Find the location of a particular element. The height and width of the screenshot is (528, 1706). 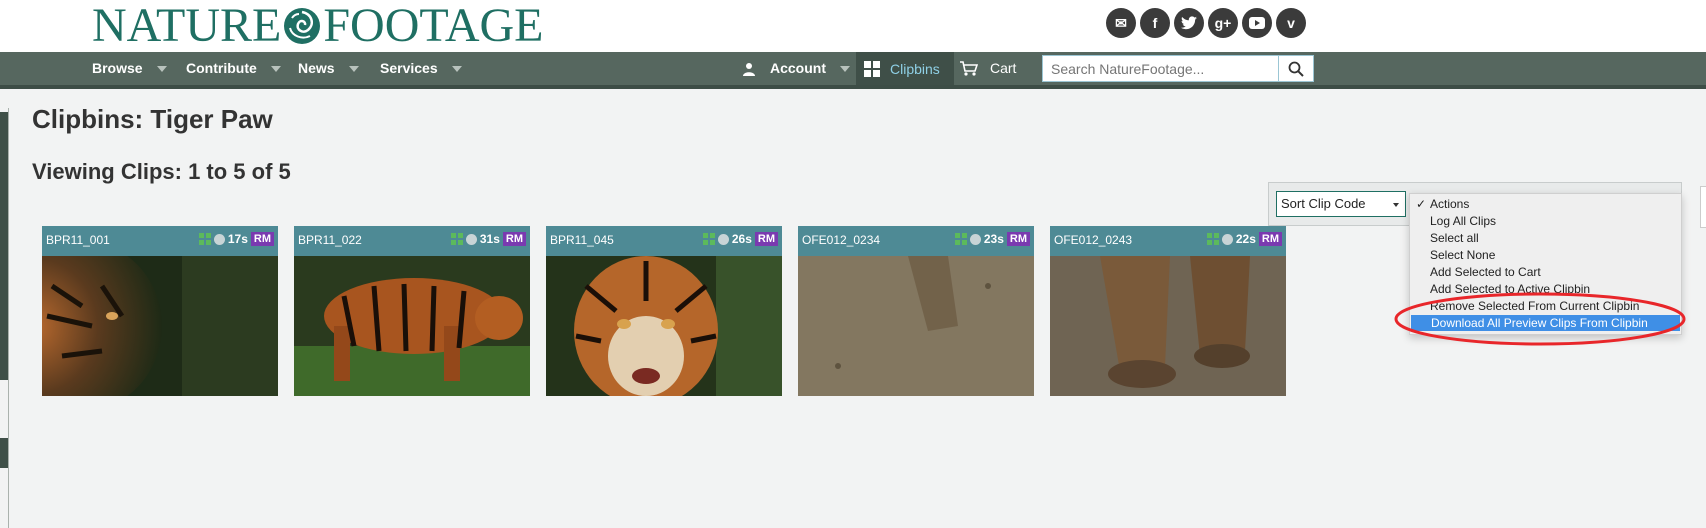

top-bar: NATURE FOOTAGE ✉ f g+ v is located at coordinates (853, 26).